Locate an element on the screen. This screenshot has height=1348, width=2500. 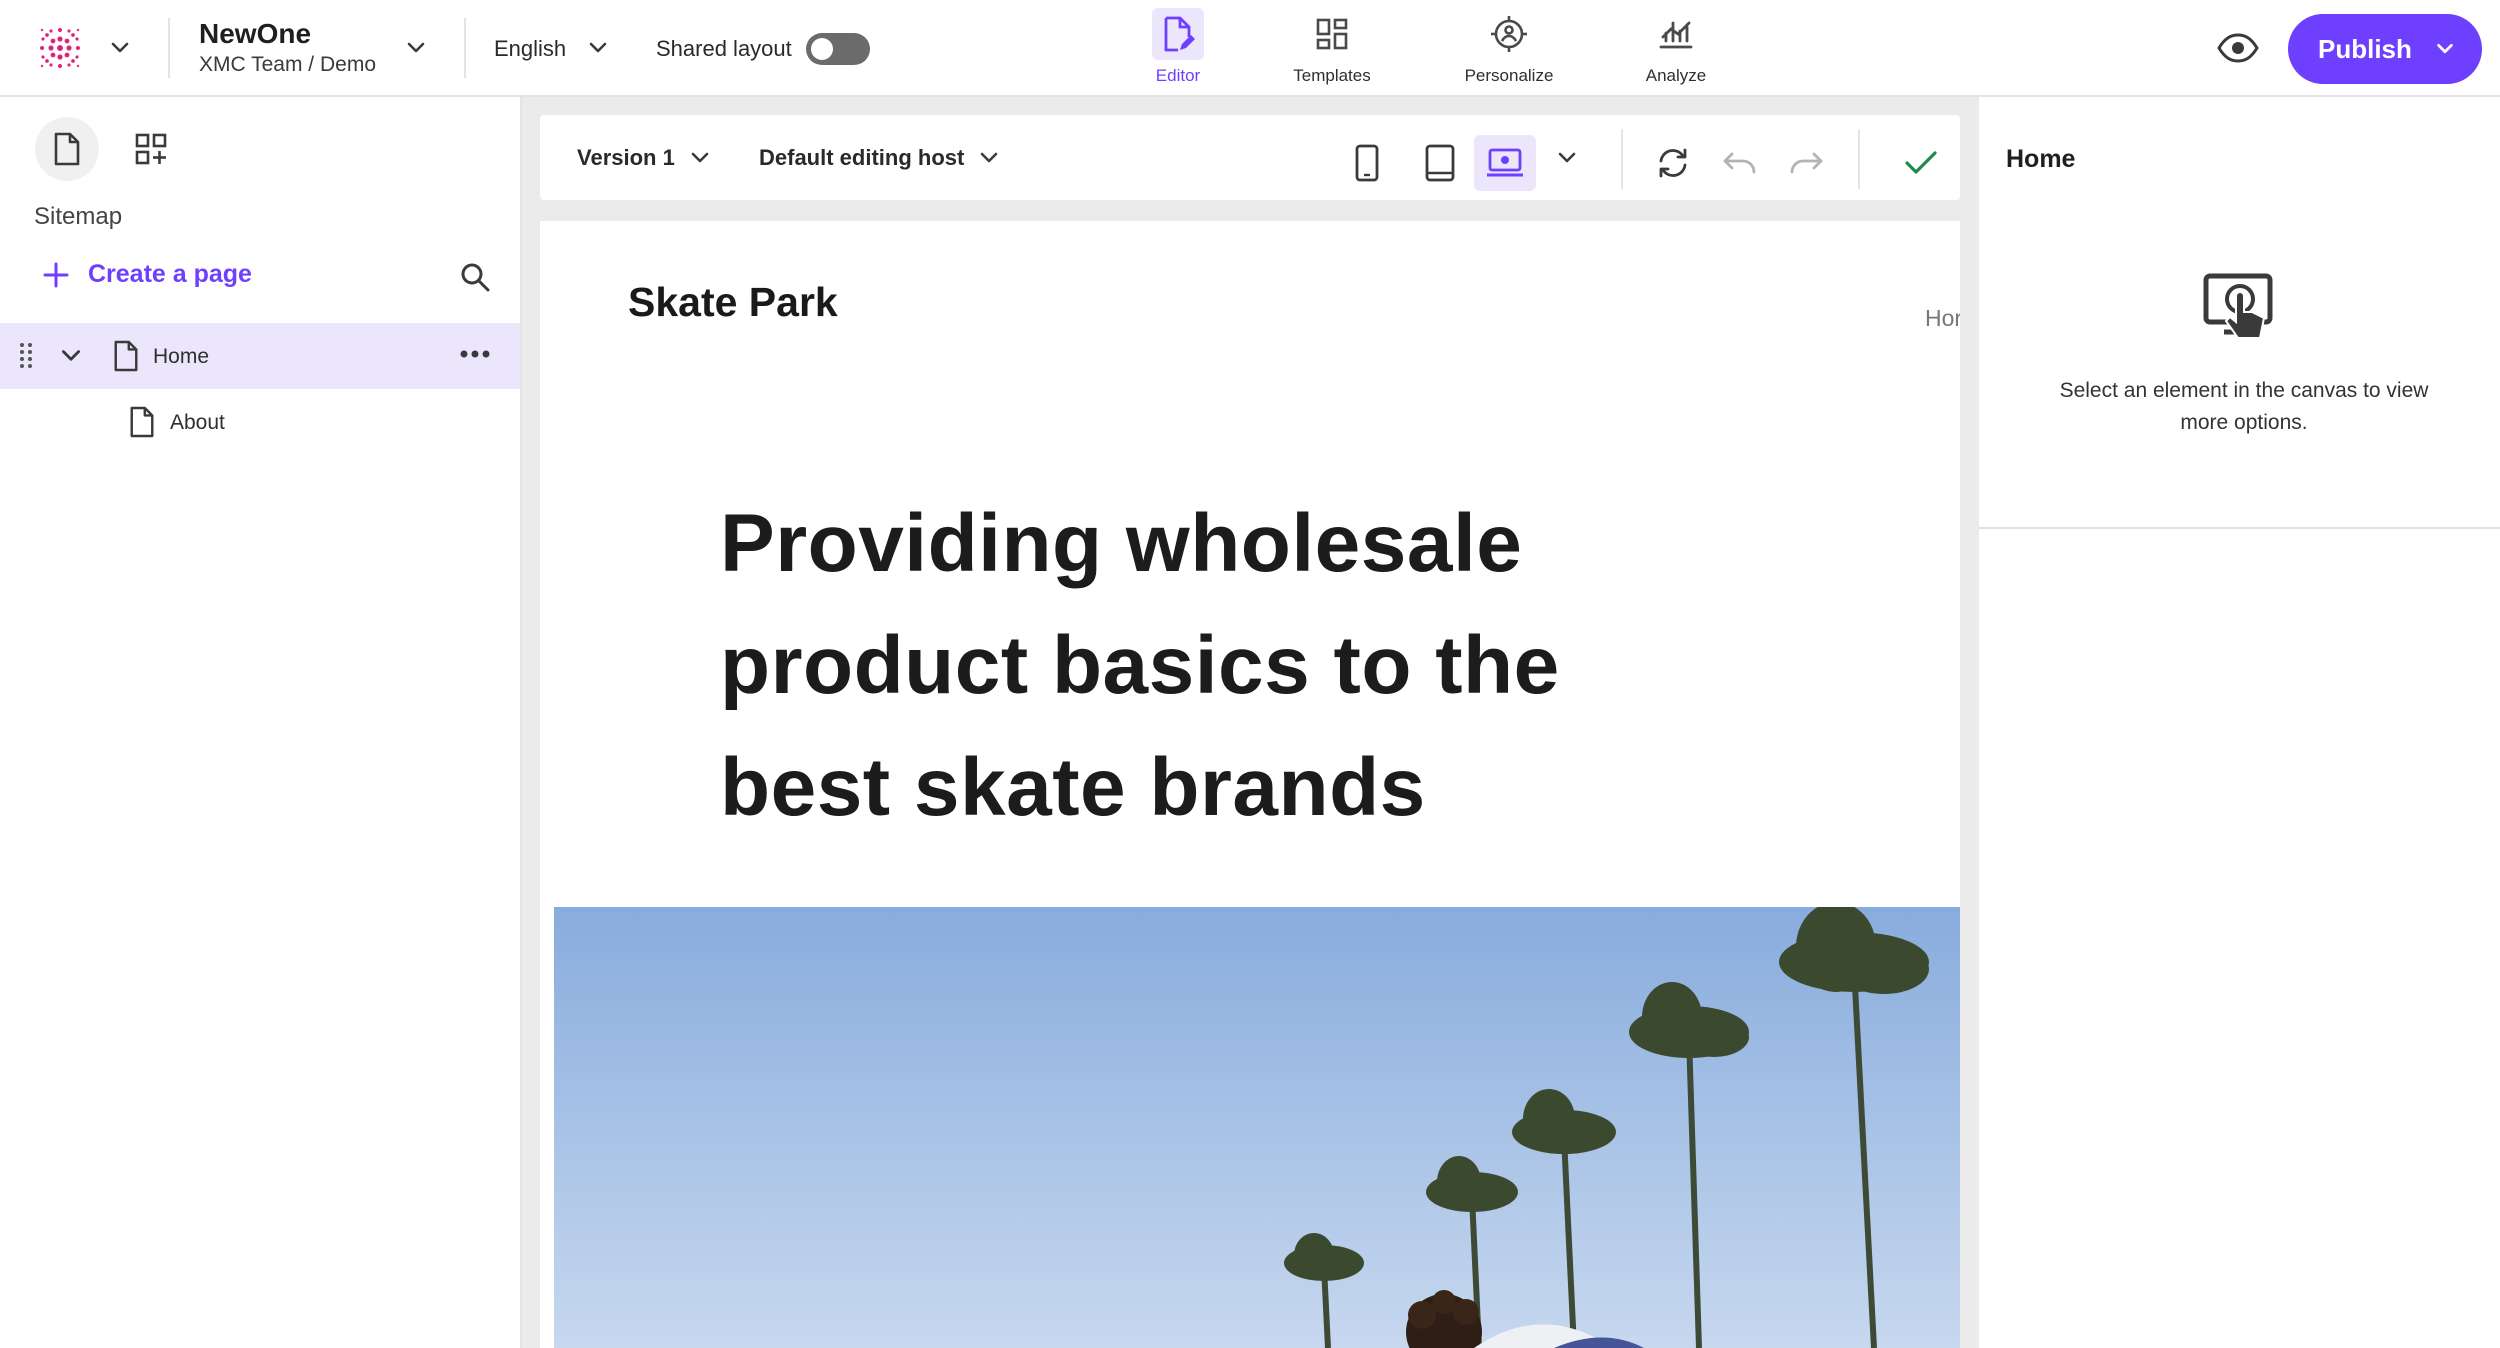
desktop-device-icon is located at coordinates (1505, 163).